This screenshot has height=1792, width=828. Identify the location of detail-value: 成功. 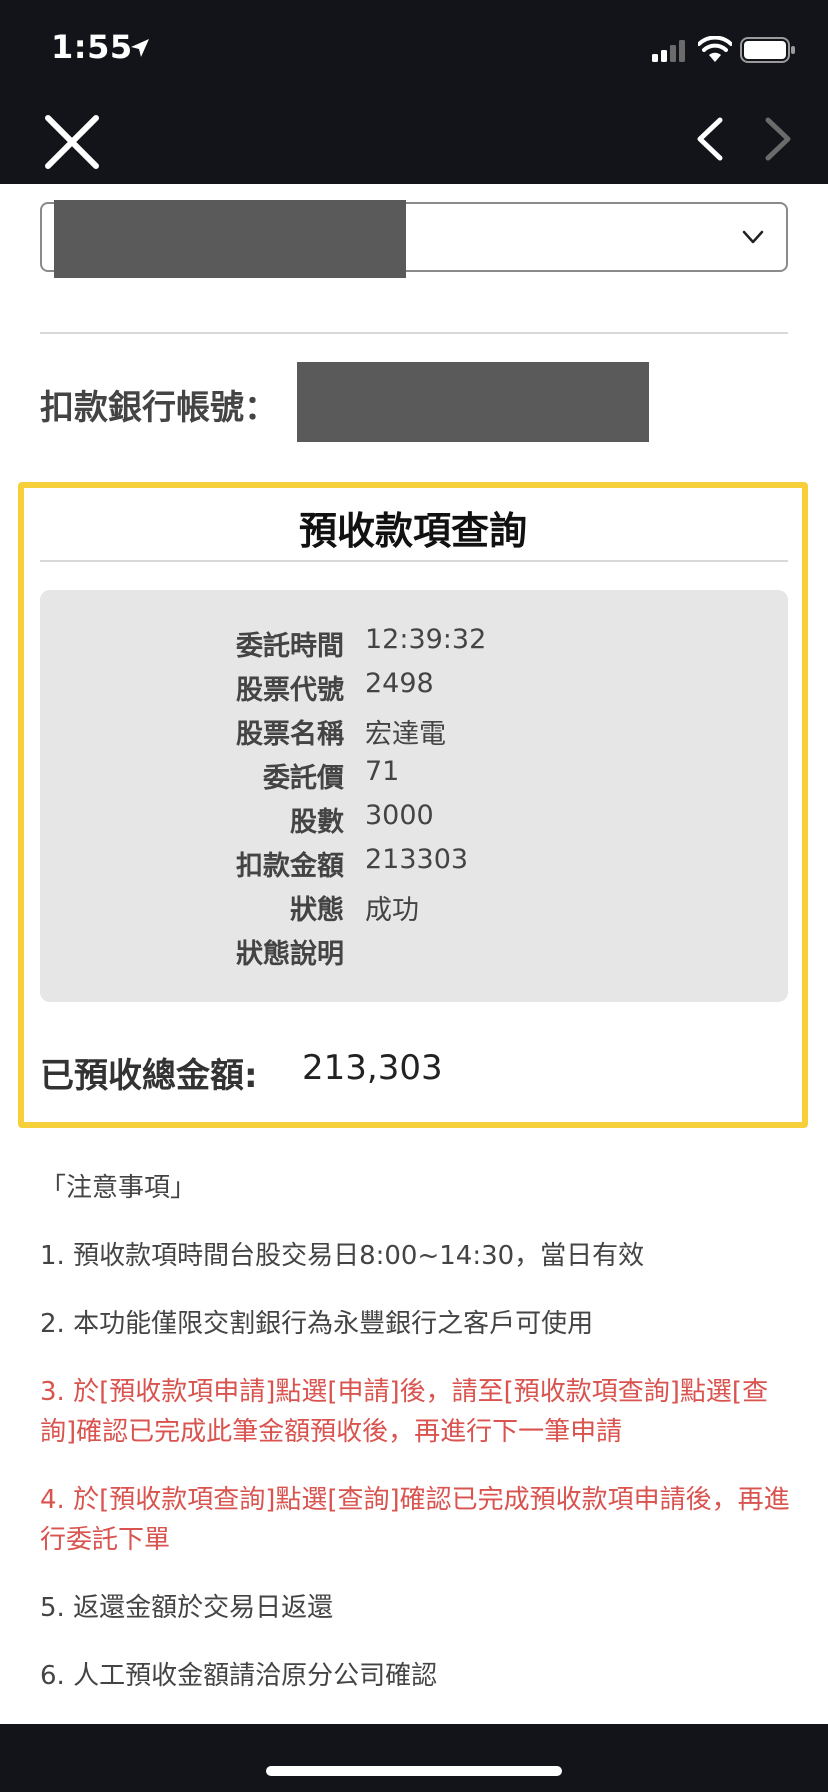
(392, 910).